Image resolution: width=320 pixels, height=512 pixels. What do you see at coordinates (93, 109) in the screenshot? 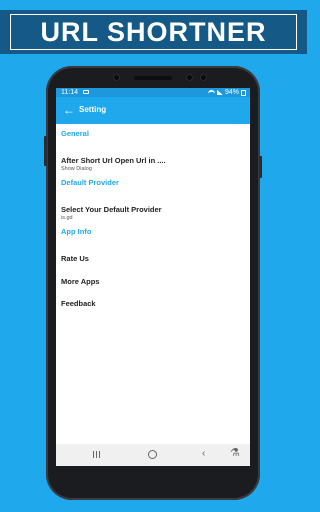
I see `toolbar-title: Setting` at bounding box center [93, 109].